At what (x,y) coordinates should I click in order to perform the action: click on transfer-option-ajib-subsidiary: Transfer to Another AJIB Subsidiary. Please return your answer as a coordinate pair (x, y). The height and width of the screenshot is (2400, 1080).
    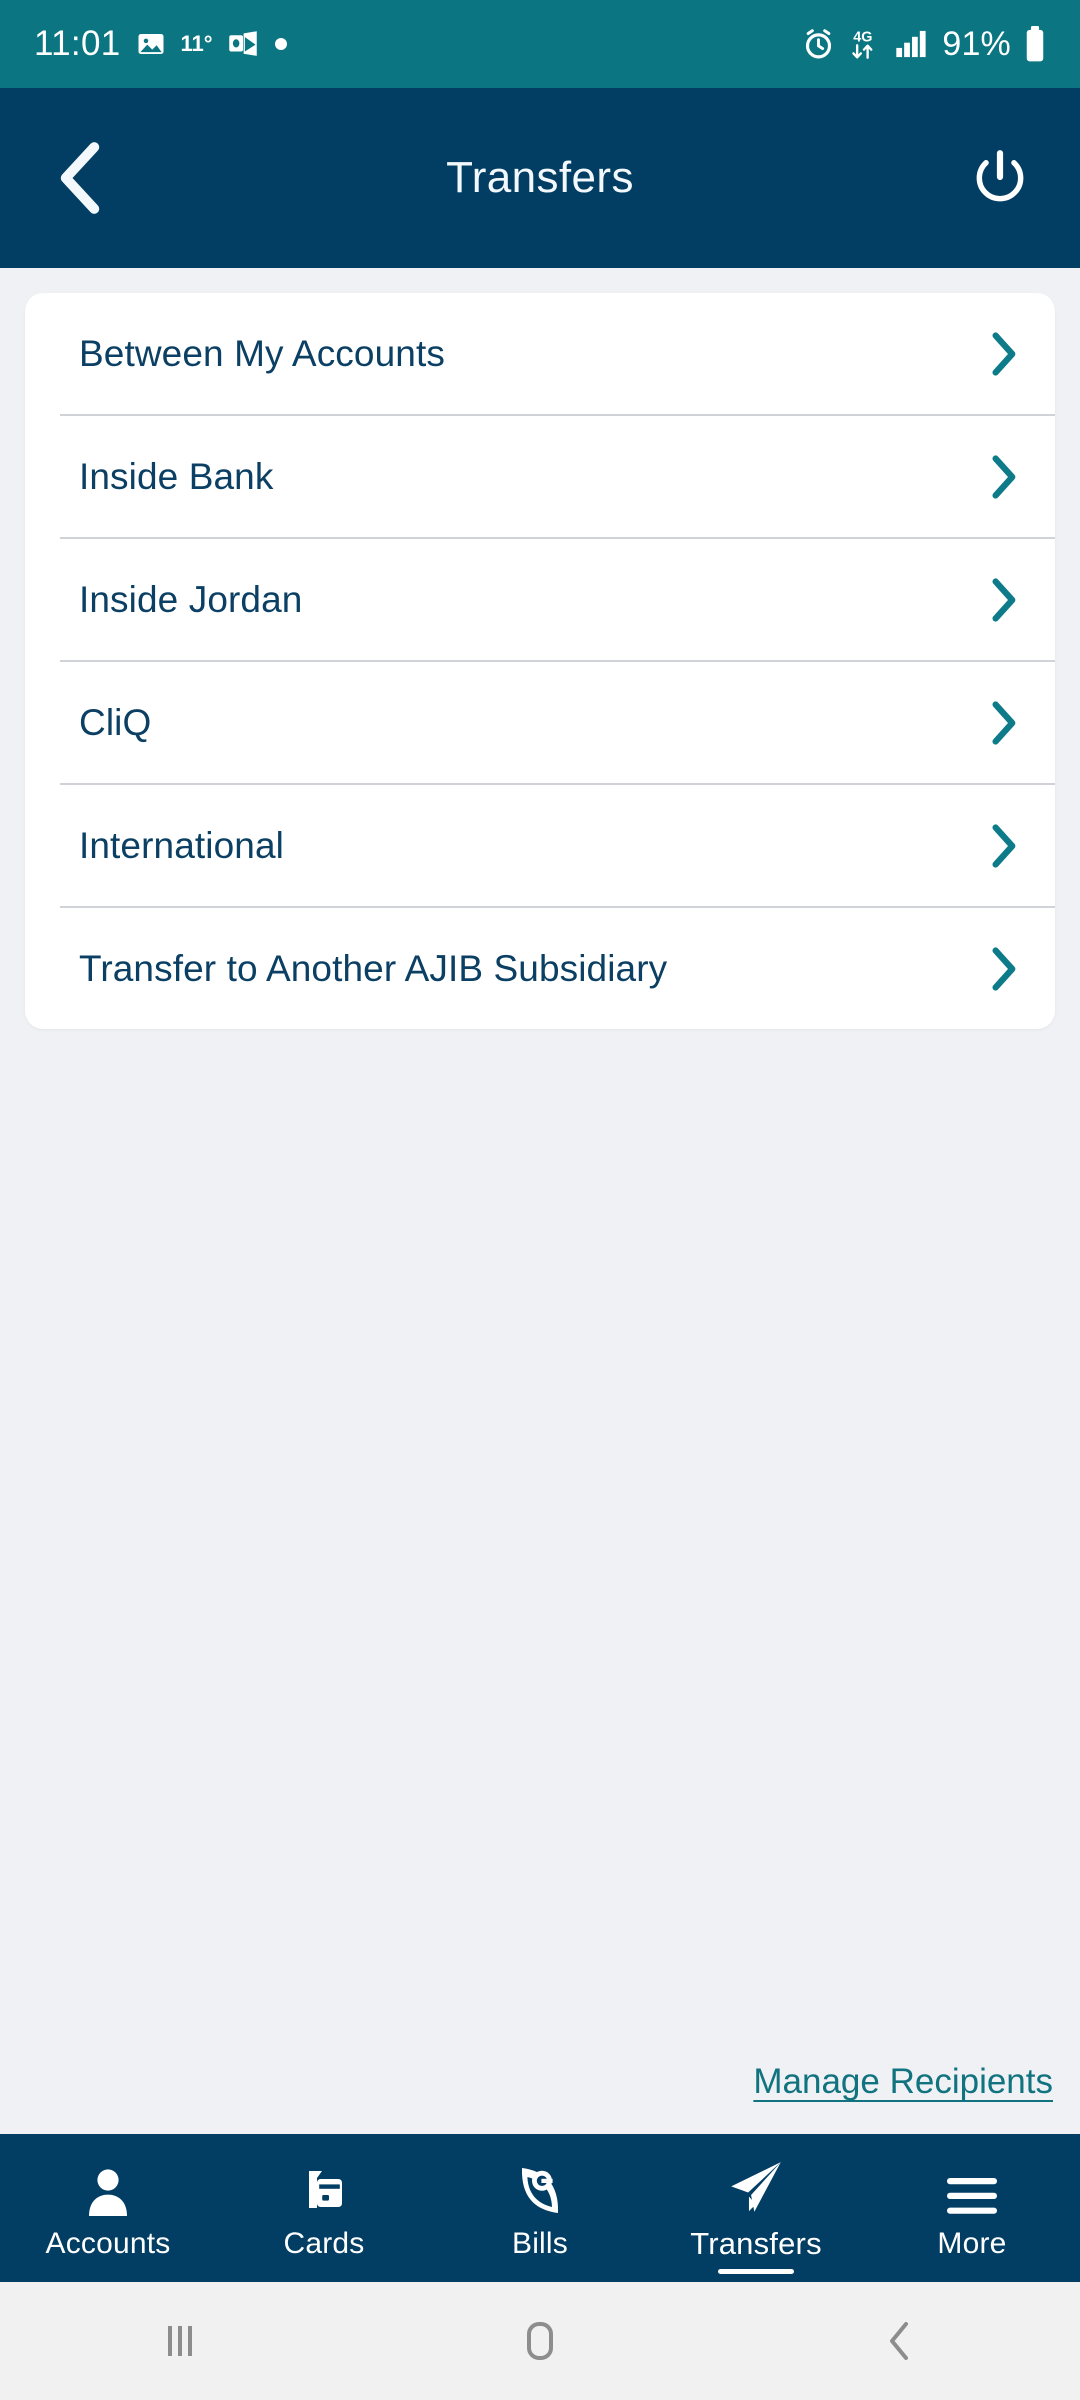
    Looking at the image, I should click on (540, 968).